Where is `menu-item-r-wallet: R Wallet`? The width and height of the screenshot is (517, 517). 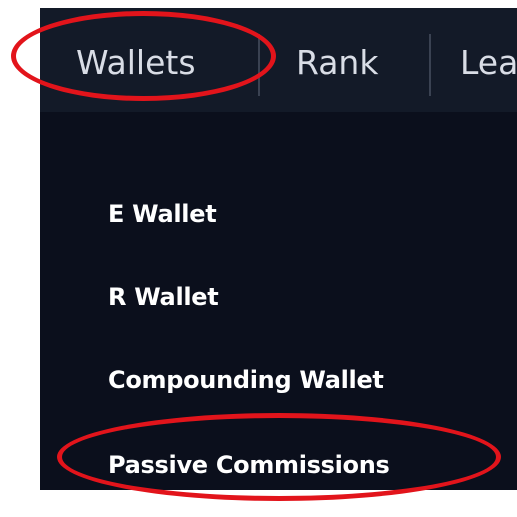 menu-item-r-wallet: R Wallet is located at coordinates (163, 297).